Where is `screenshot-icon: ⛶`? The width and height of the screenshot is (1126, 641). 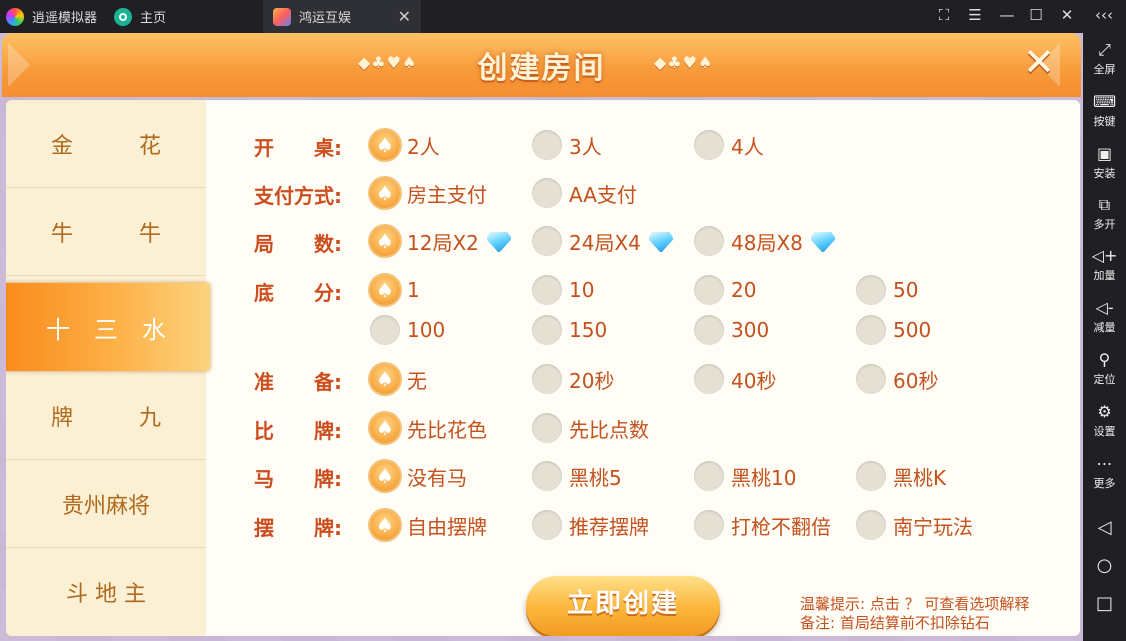 screenshot-icon: ⛶ is located at coordinates (944, 15).